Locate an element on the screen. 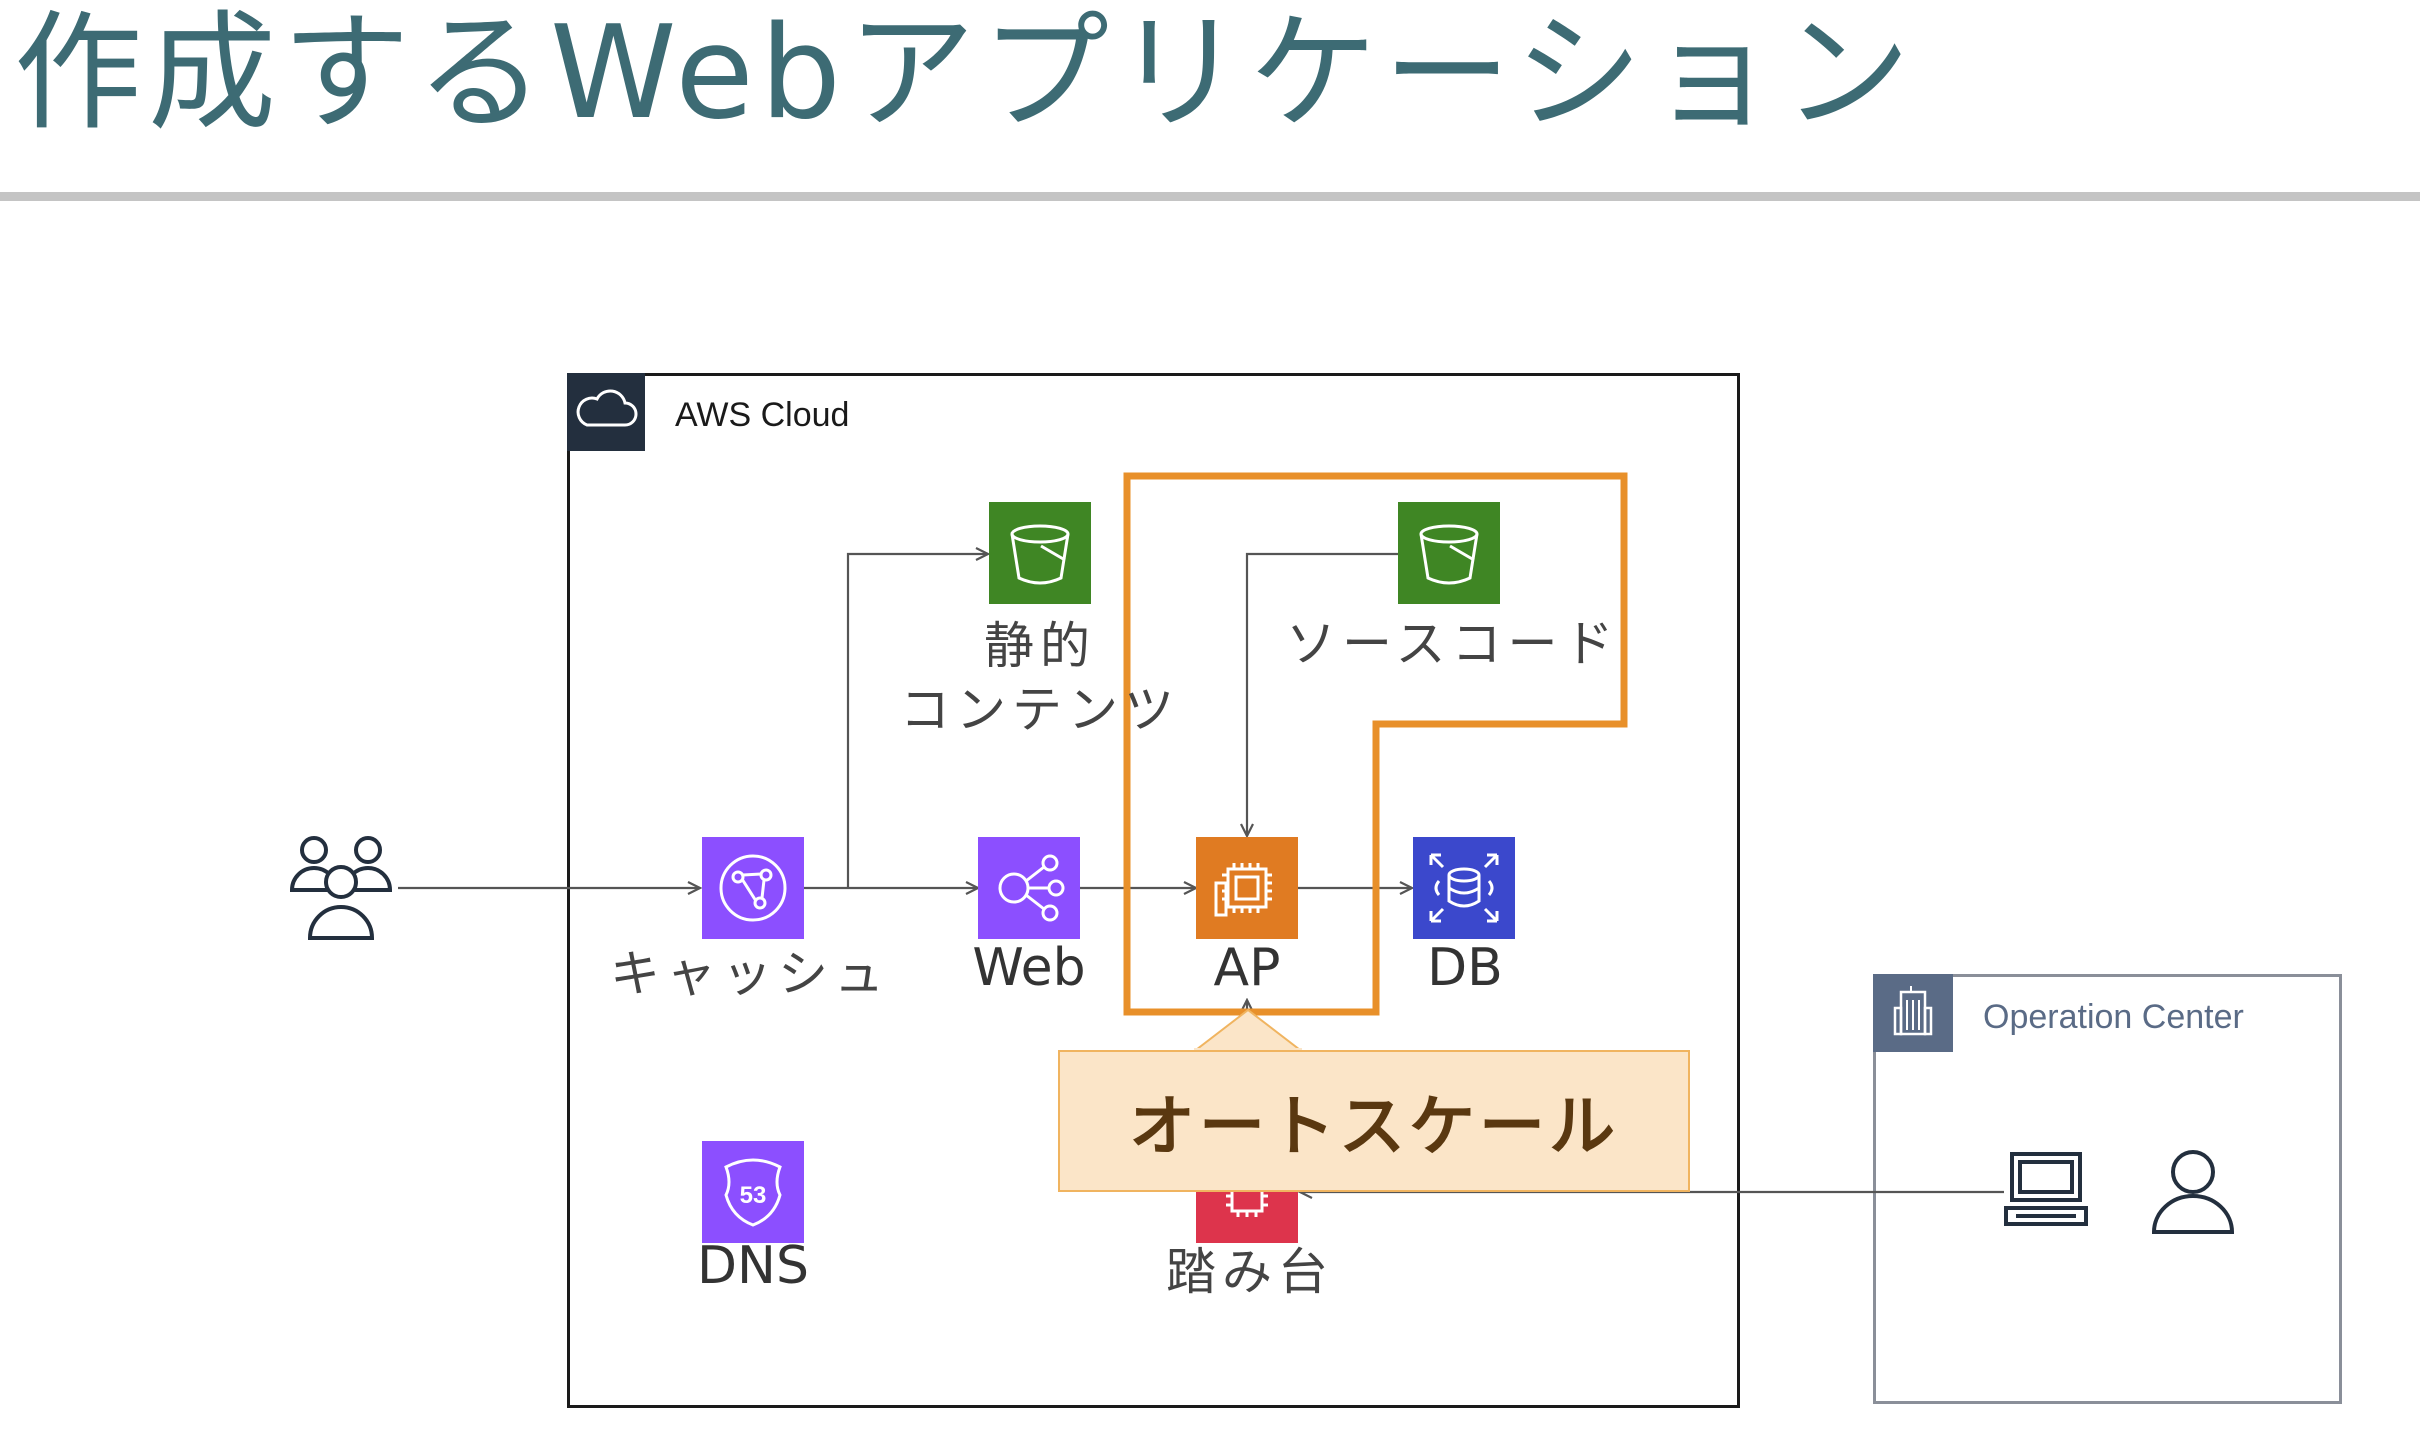  cloudfront-icon is located at coordinates (753, 888).